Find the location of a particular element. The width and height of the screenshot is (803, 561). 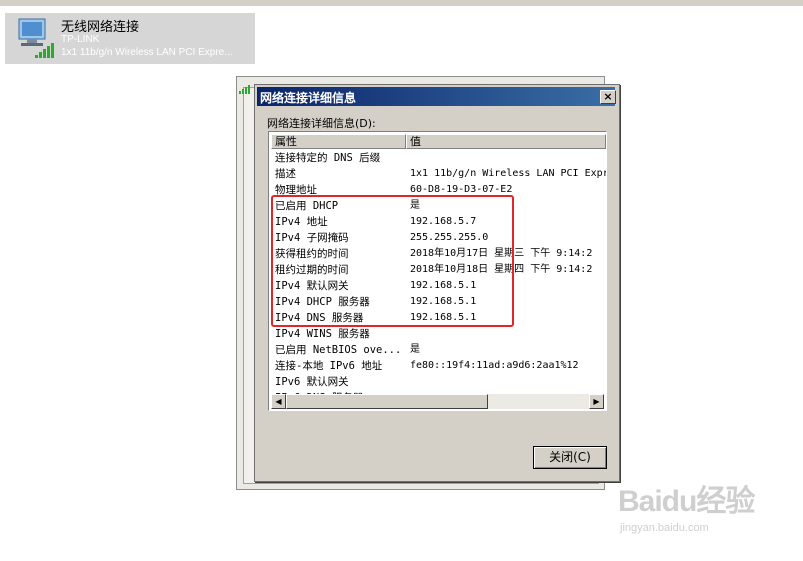

watermark-url: jingyan.baidu.com is located at coordinates (664, 528).